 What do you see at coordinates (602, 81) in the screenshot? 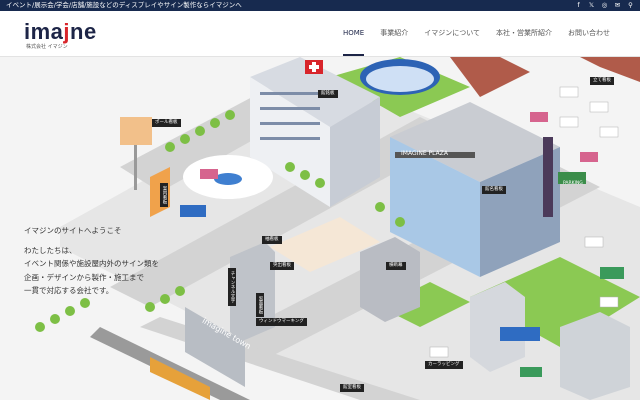
I see `scene-label: 立て看板` at bounding box center [602, 81].